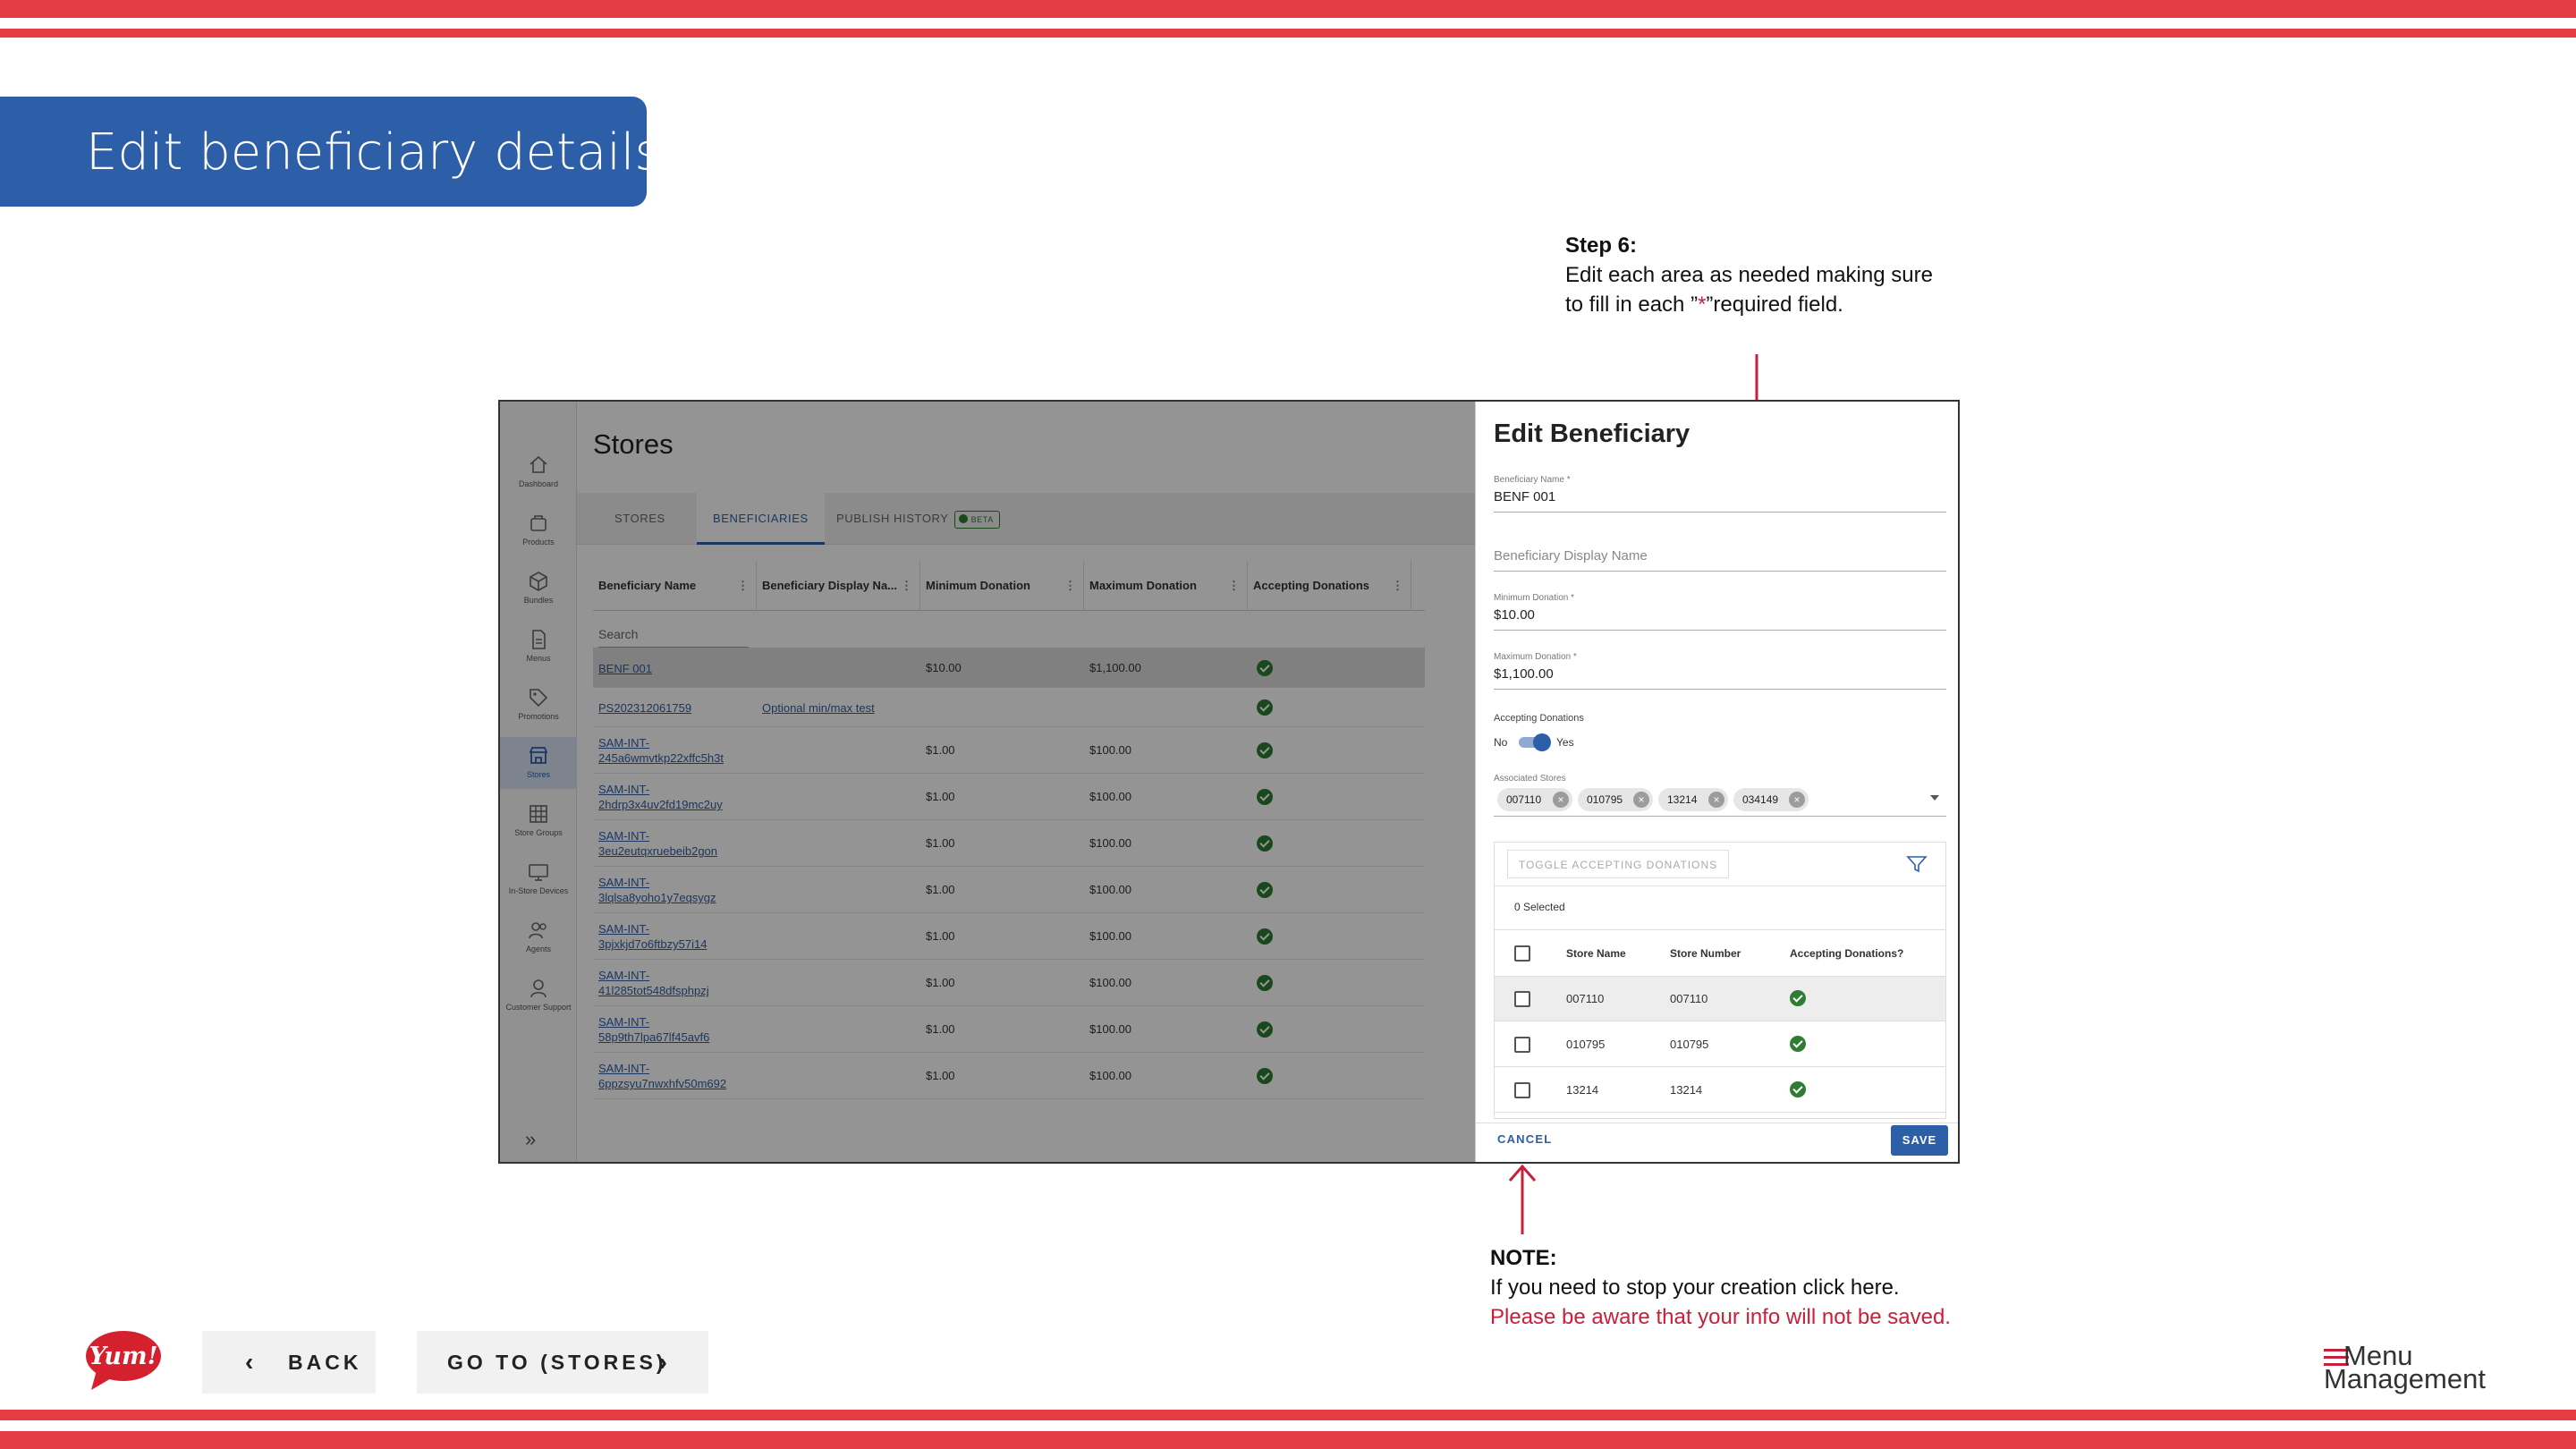  I want to click on associated-stores-label: Associated Stores, so click(1530, 779).